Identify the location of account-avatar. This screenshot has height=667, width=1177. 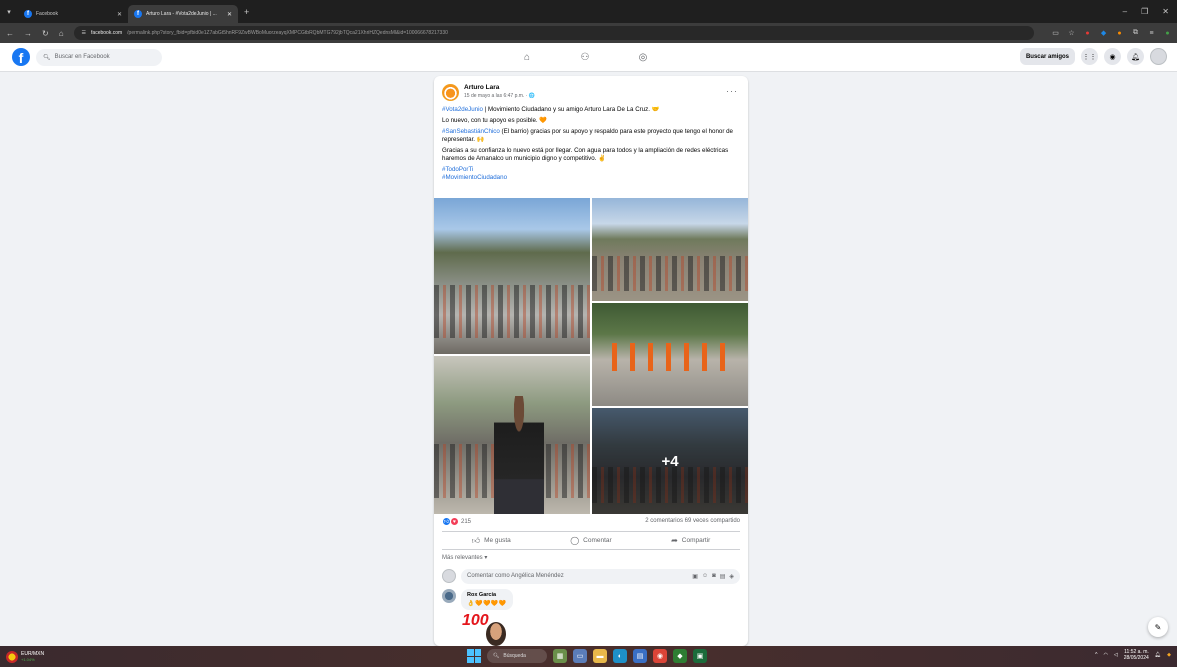
(1158, 56).